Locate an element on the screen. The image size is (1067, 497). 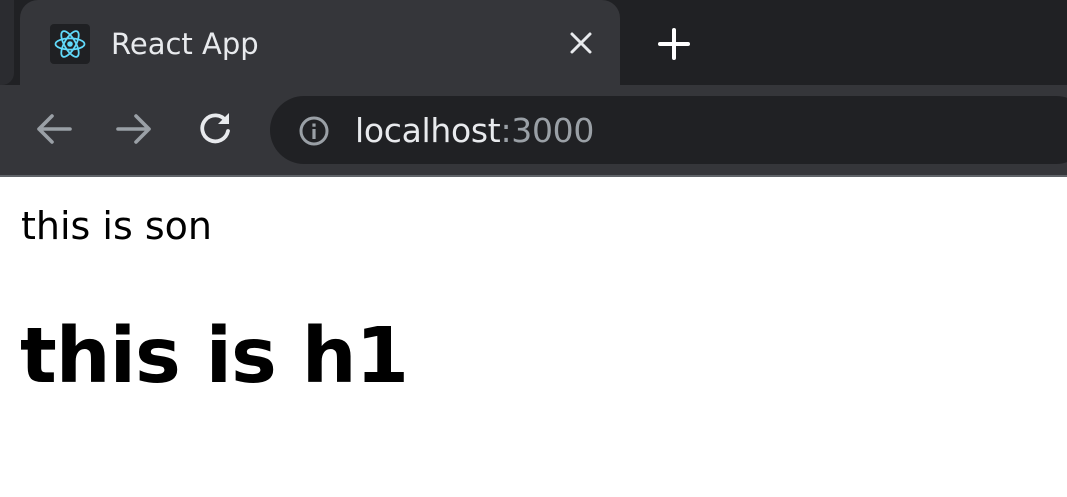
url-text: localhost:3000 is located at coordinates (474, 130).